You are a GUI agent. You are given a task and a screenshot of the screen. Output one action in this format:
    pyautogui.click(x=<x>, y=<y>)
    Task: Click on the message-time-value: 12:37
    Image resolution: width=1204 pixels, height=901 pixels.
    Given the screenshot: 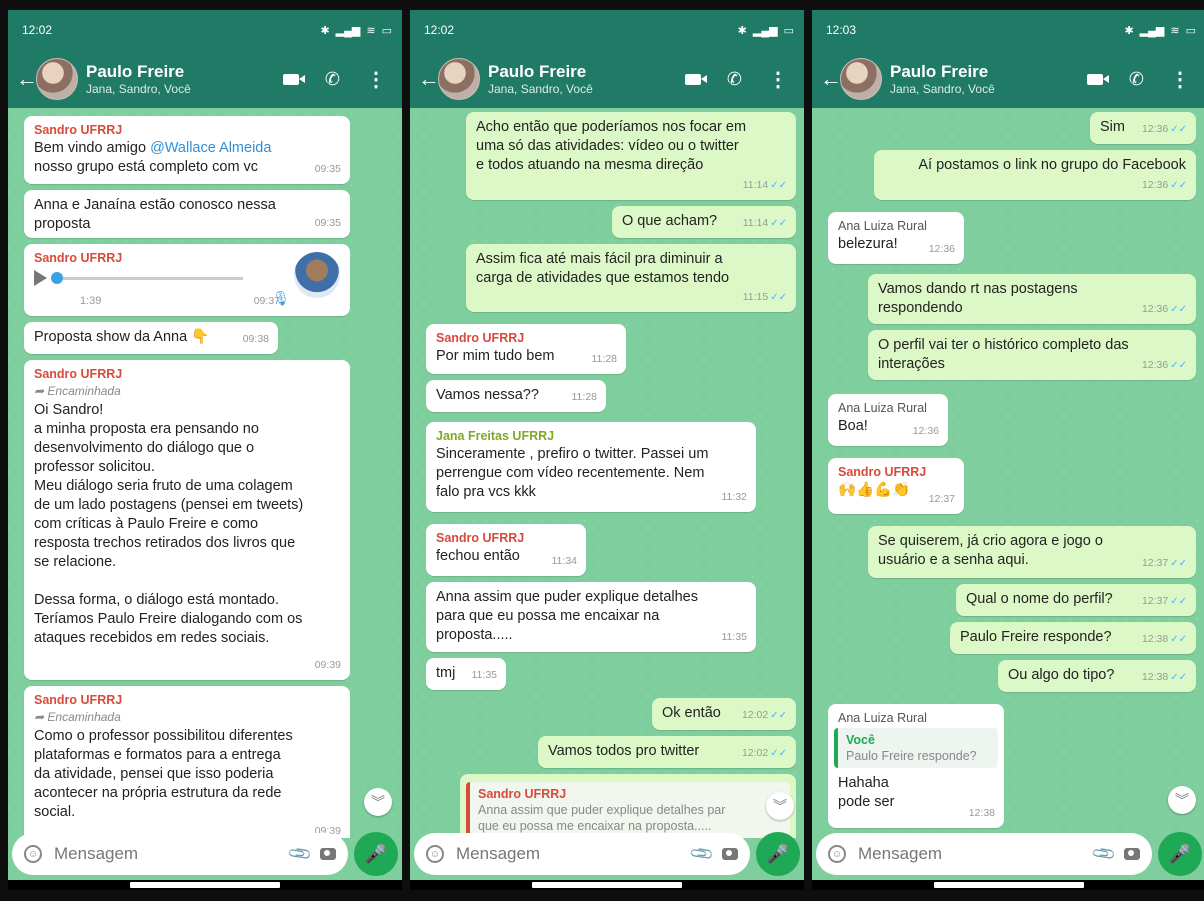 What is the action you would take?
    pyautogui.click(x=1155, y=601)
    